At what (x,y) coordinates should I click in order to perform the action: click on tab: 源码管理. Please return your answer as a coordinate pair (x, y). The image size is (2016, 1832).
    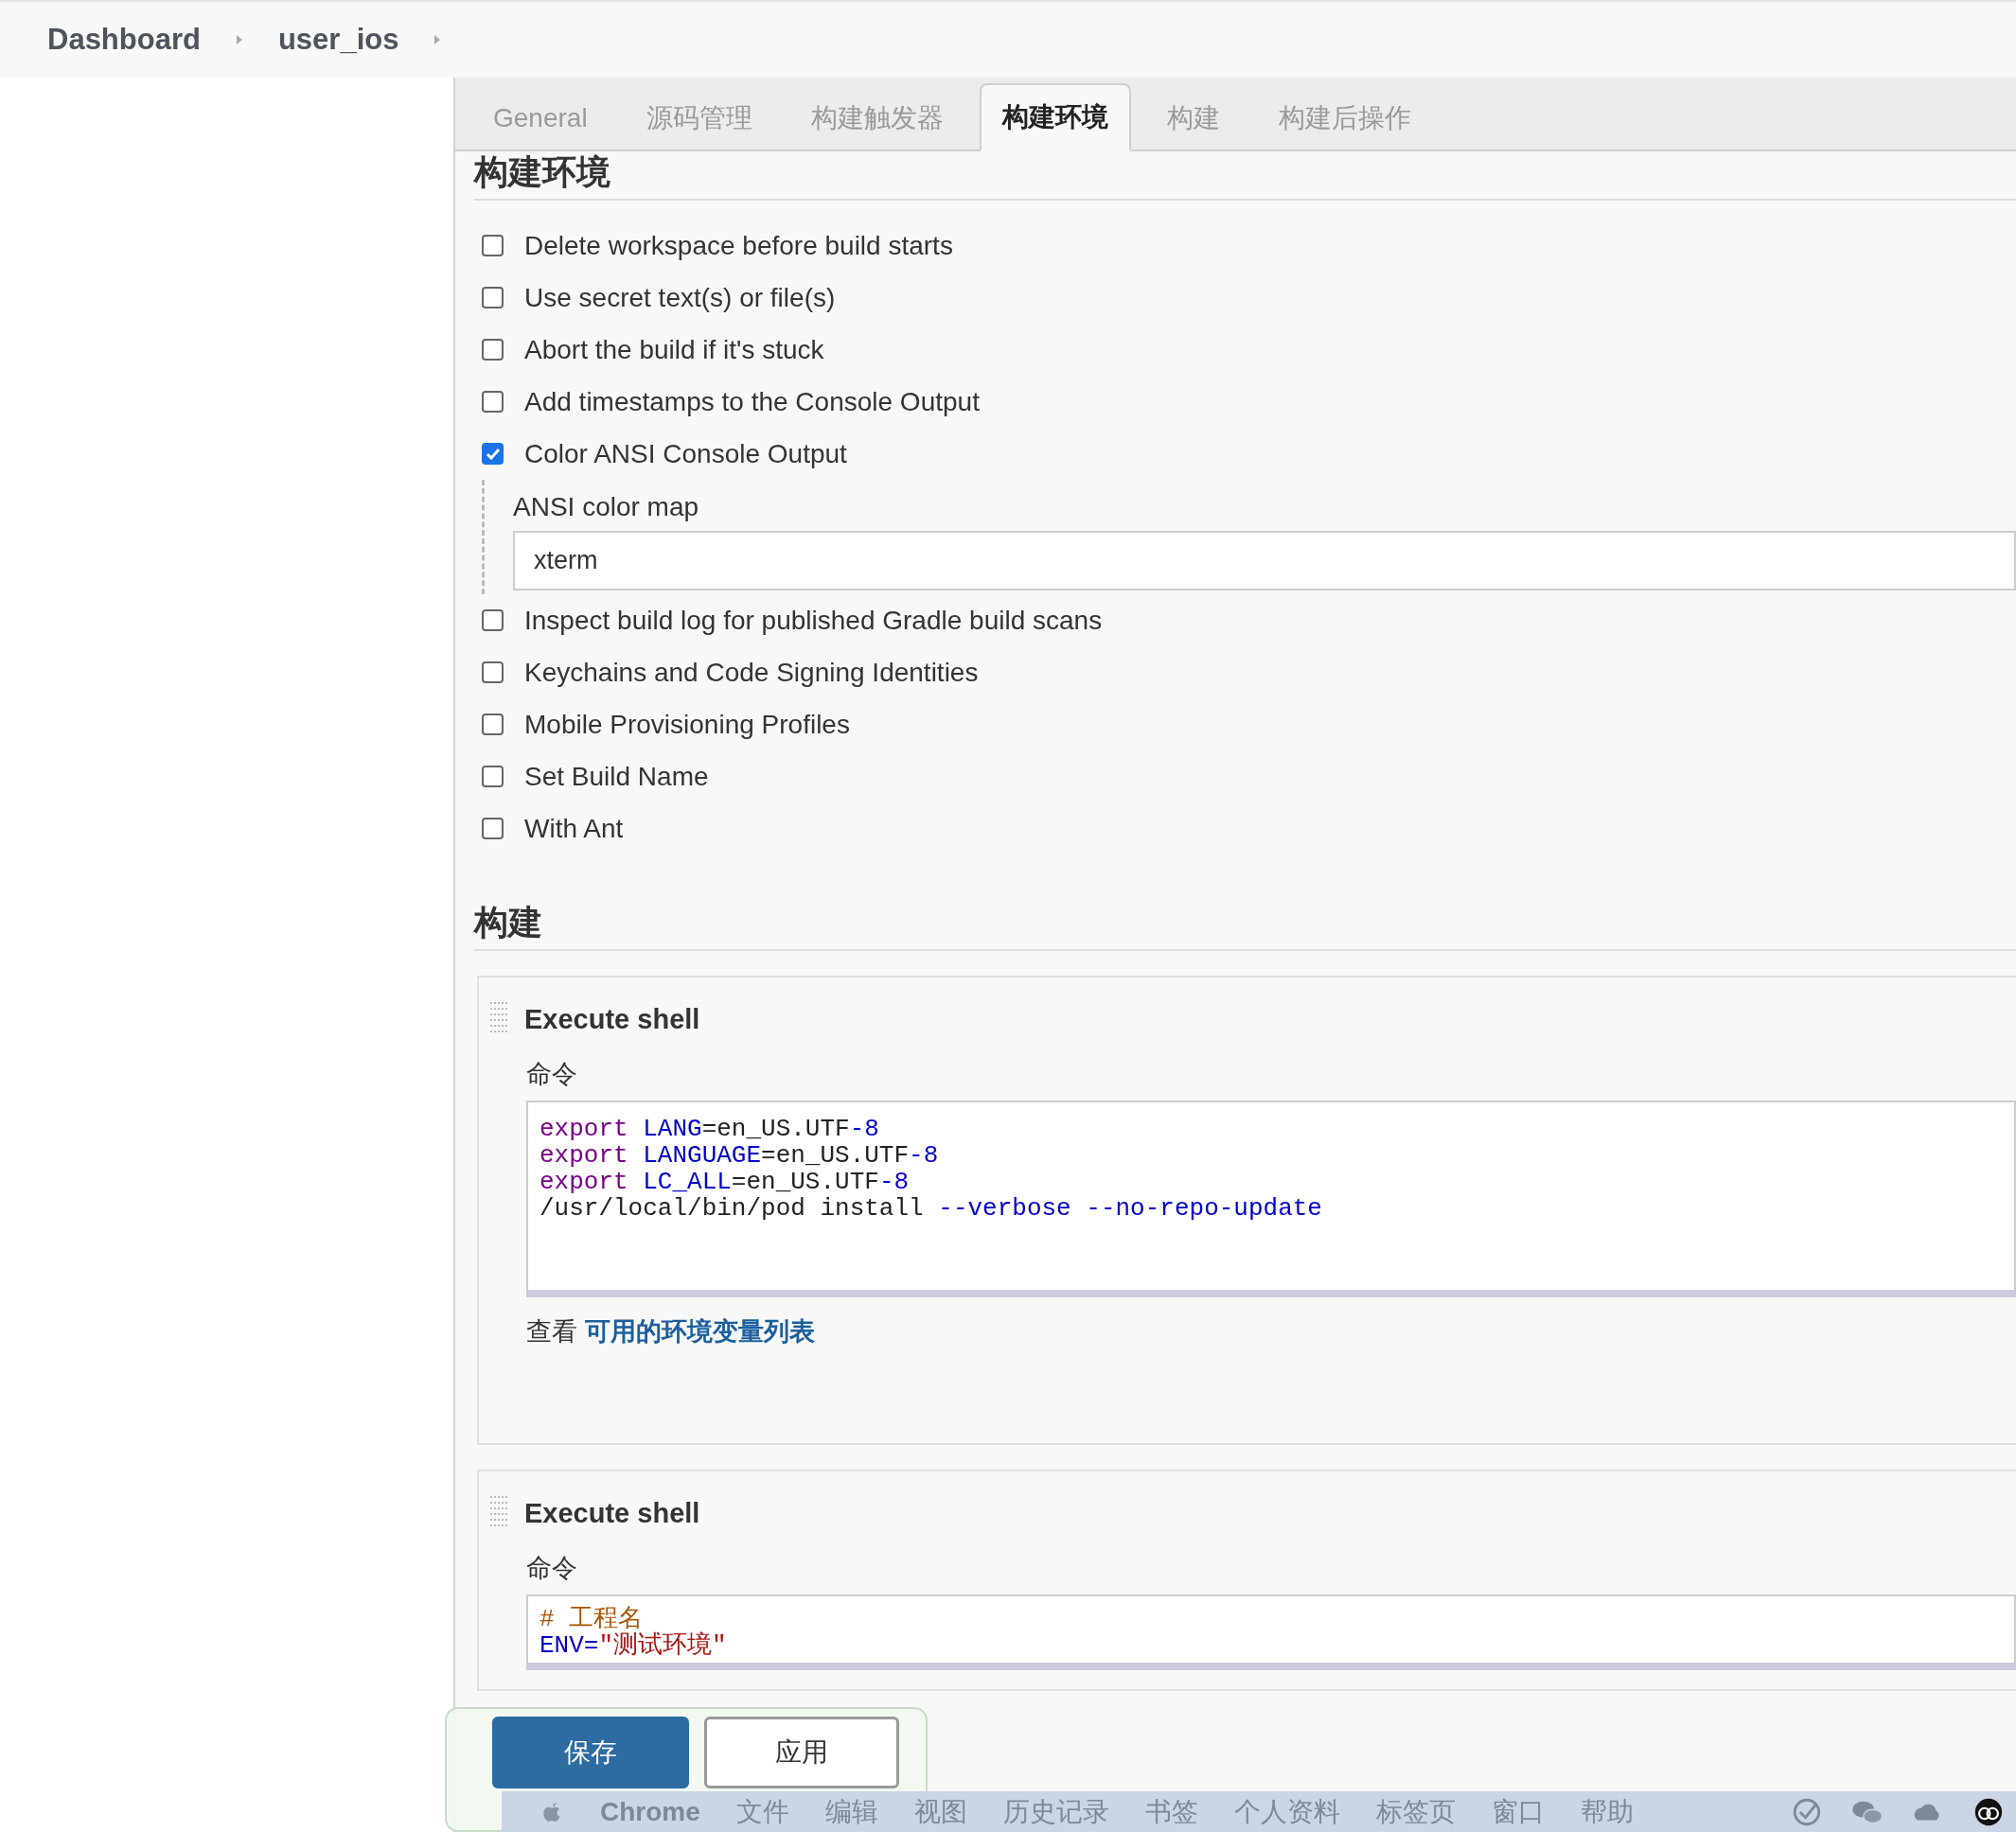
    Looking at the image, I should click on (699, 118).